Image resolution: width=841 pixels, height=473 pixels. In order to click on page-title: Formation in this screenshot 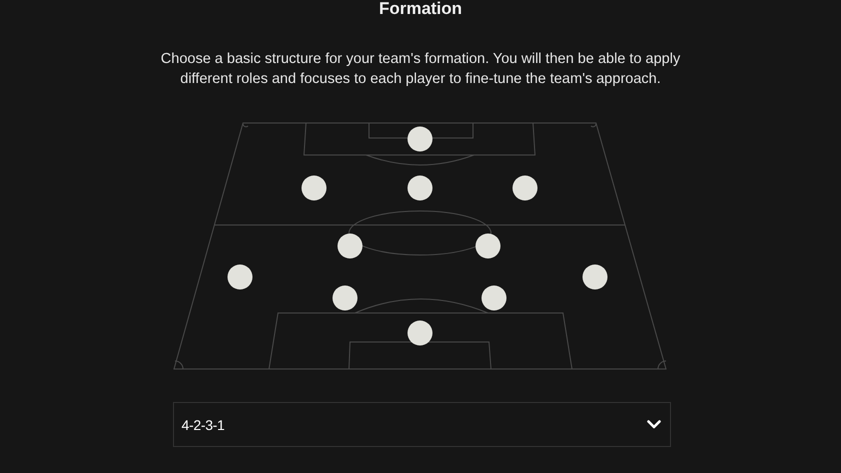, I will do `click(420, 9)`.